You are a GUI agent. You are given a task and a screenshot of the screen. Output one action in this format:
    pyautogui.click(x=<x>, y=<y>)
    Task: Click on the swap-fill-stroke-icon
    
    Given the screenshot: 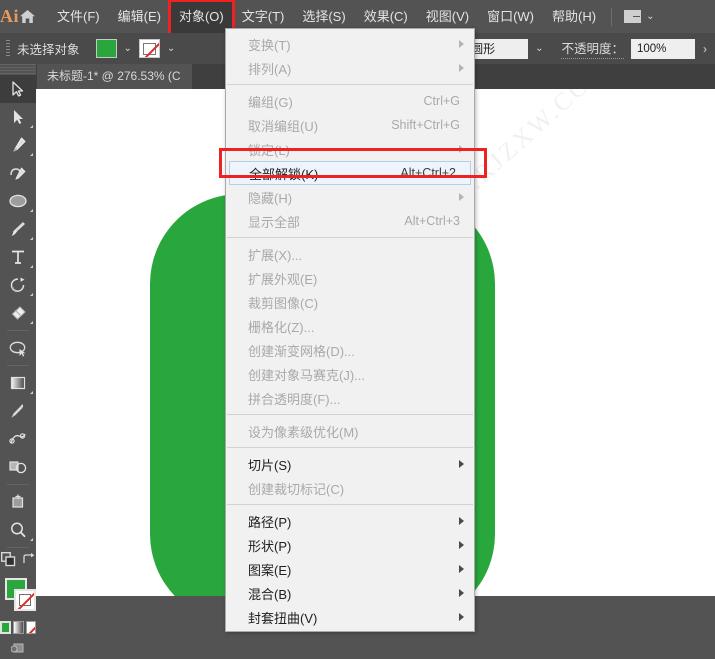 What is the action you would take?
    pyautogui.click(x=28, y=562)
    